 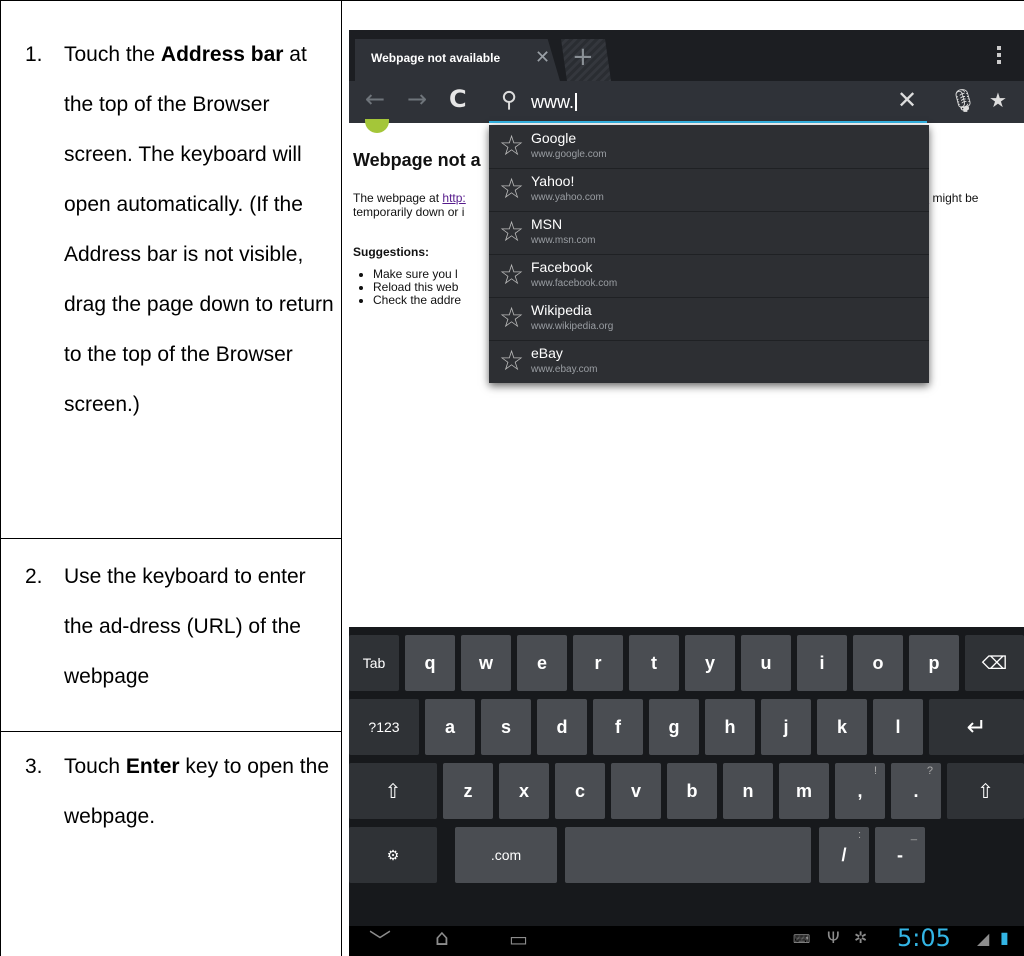 What do you see at coordinates (730, 727) in the screenshot?
I see `key-h: h` at bounding box center [730, 727].